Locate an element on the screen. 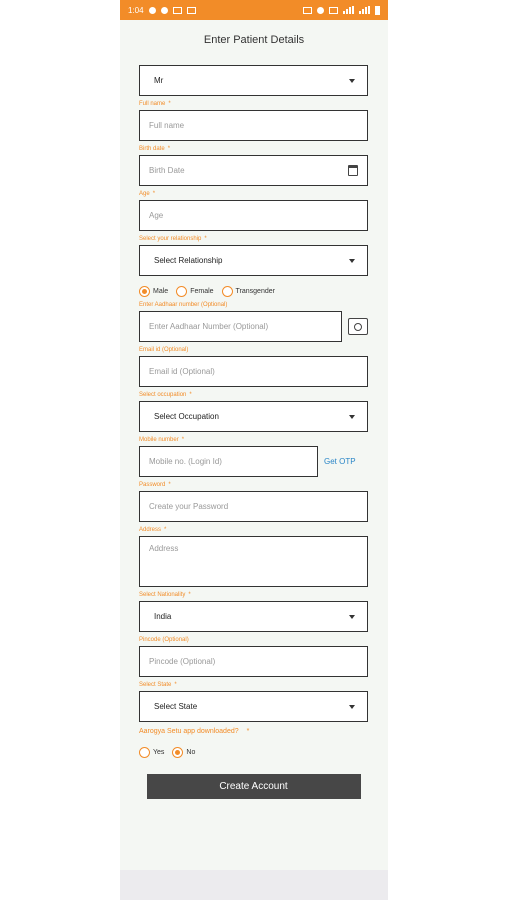  mobile-input: Mobile no. (Login Id) is located at coordinates (228, 461).